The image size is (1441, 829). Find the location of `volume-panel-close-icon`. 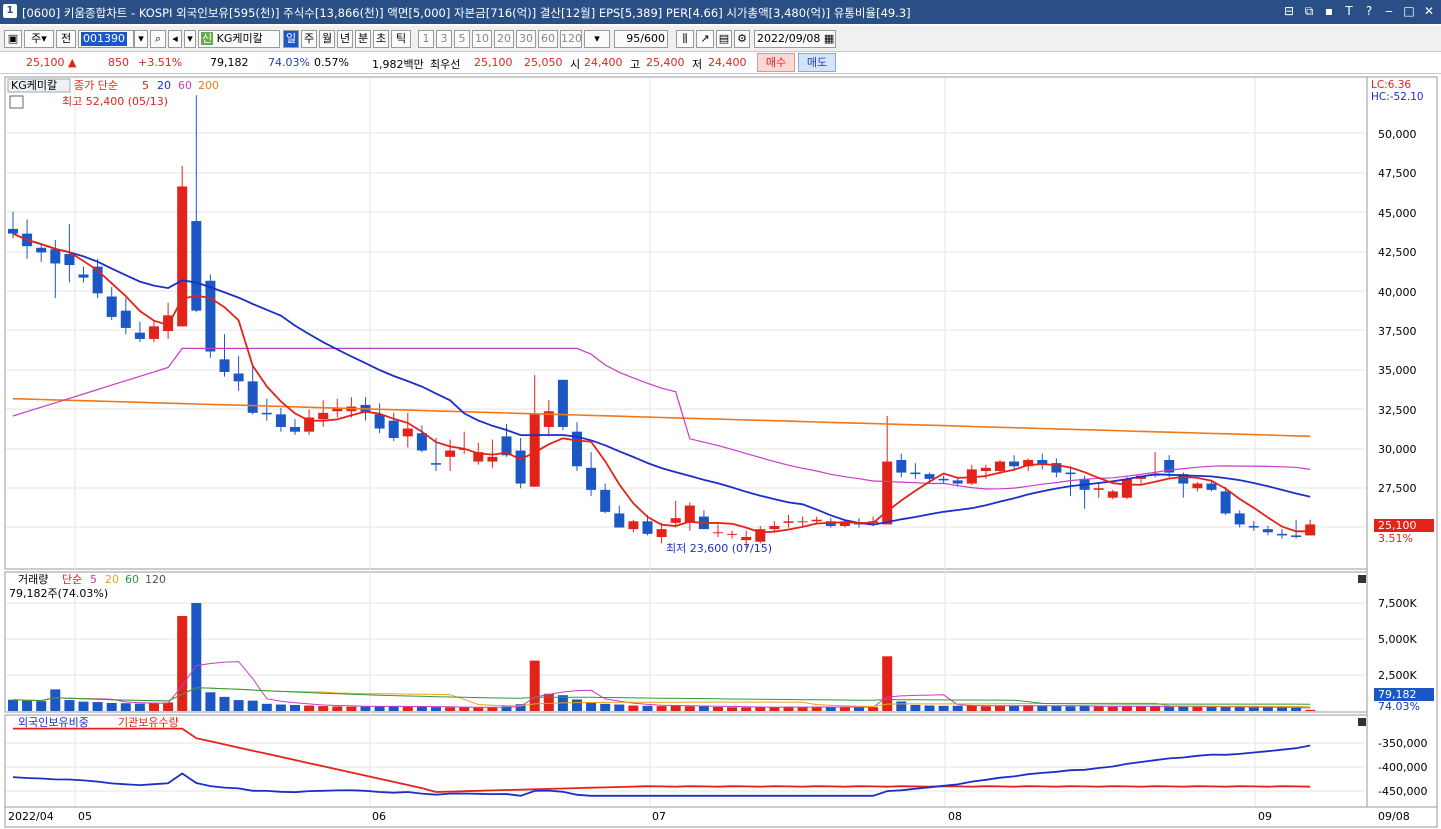

volume-panel-close-icon is located at coordinates (1362, 579).